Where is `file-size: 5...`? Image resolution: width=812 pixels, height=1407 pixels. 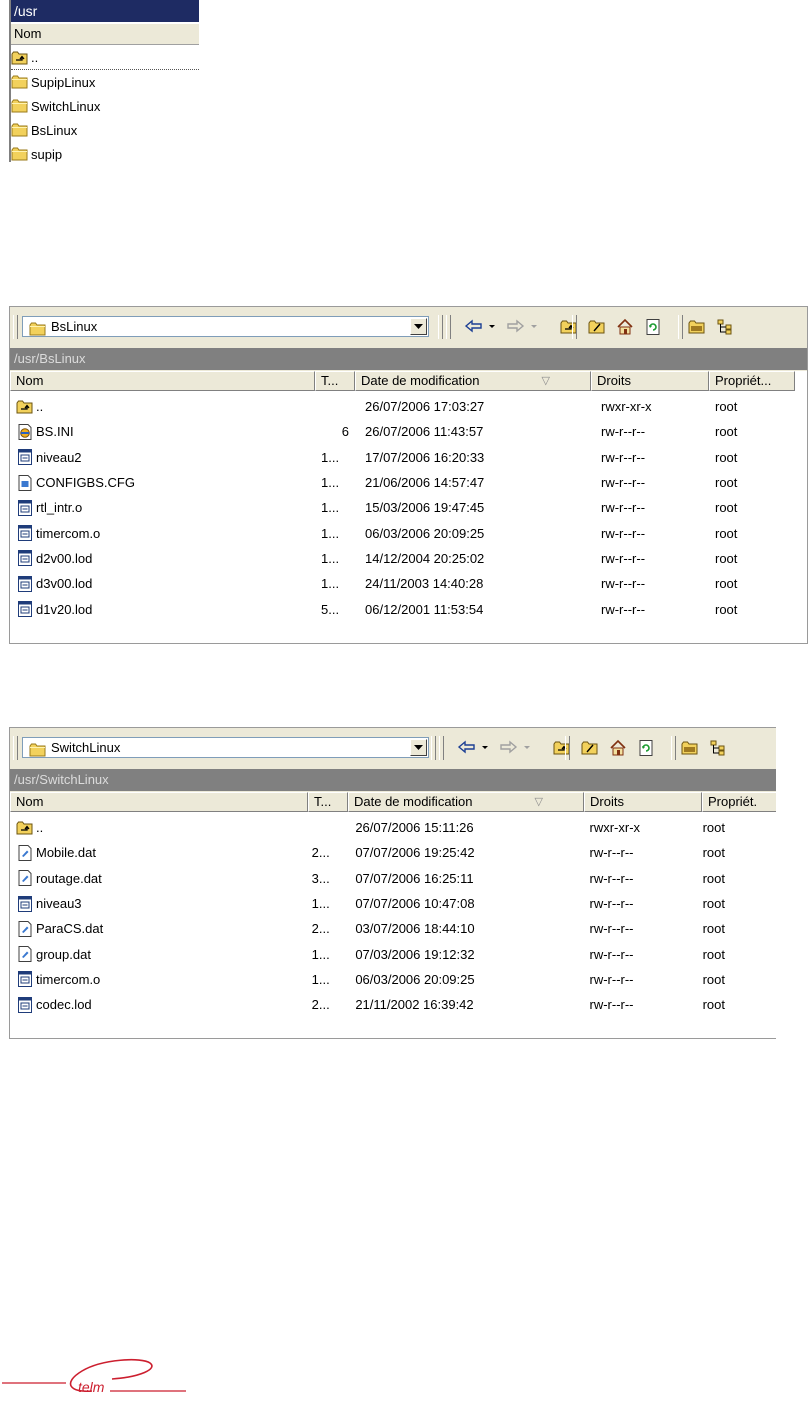
file-size: 5... is located at coordinates (330, 609).